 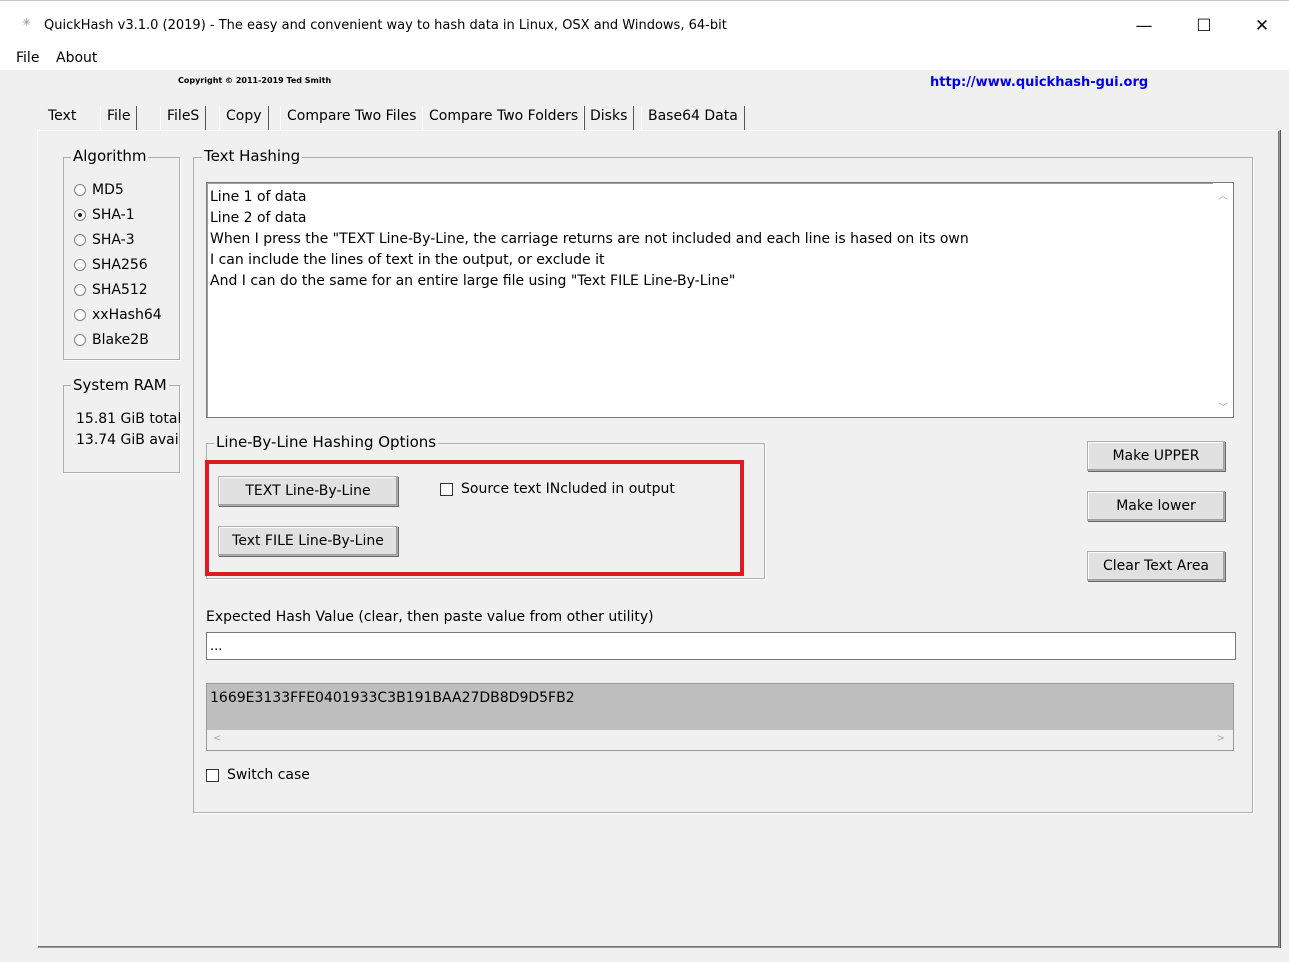 I want to click on tab-files: FileS, so click(x=183, y=118).